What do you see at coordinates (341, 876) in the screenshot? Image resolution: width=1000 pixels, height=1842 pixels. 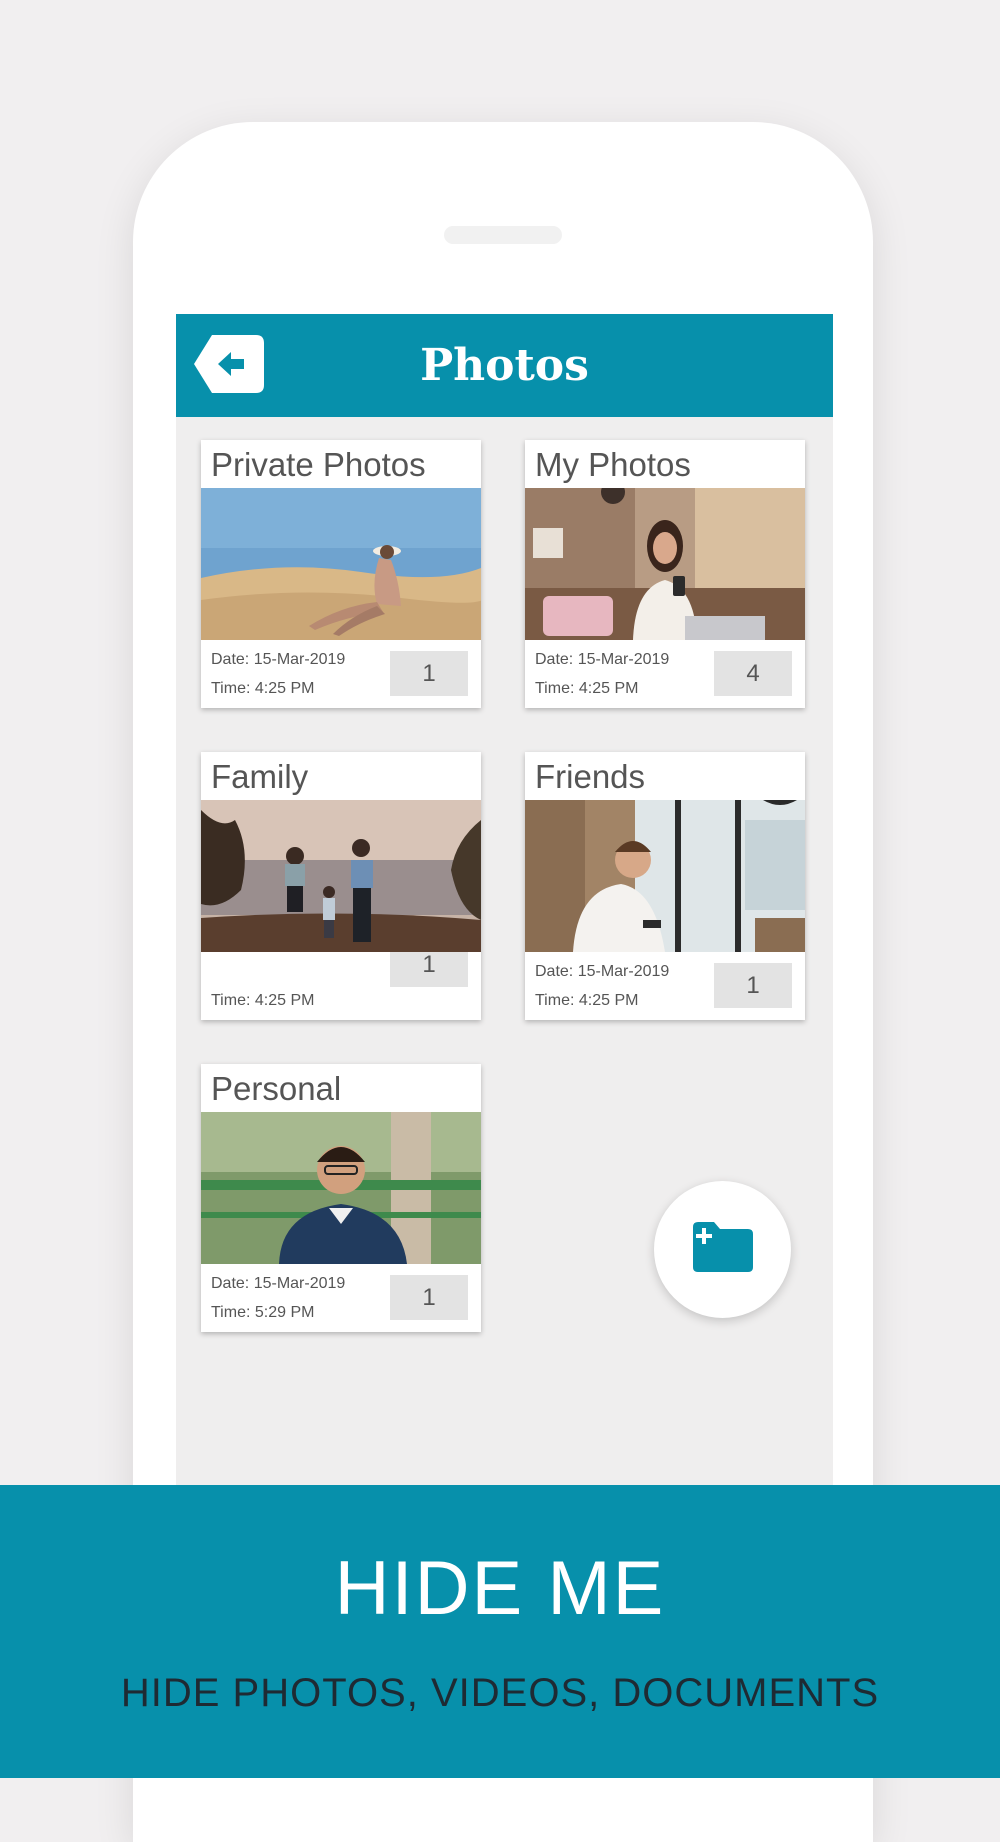 I see `family-at-sunset-lake-photo` at bounding box center [341, 876].